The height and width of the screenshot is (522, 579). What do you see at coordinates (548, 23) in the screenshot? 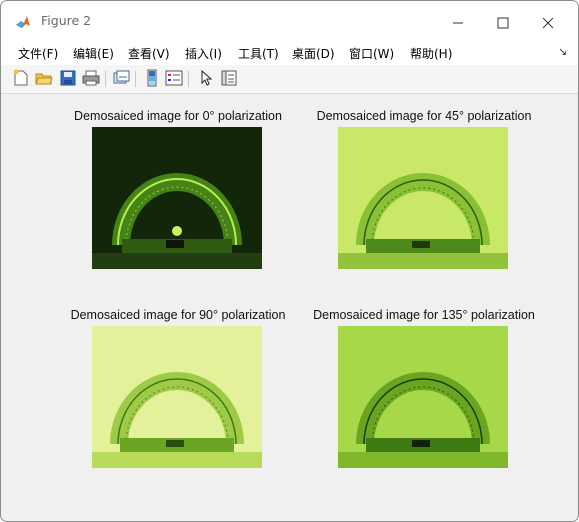
I see `close-button` at bounding box center [548, 23].